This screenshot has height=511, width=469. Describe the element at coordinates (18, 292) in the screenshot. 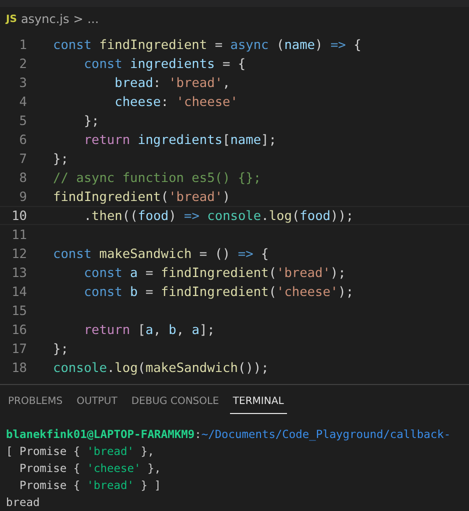

I see `line-number: 14` at that location.